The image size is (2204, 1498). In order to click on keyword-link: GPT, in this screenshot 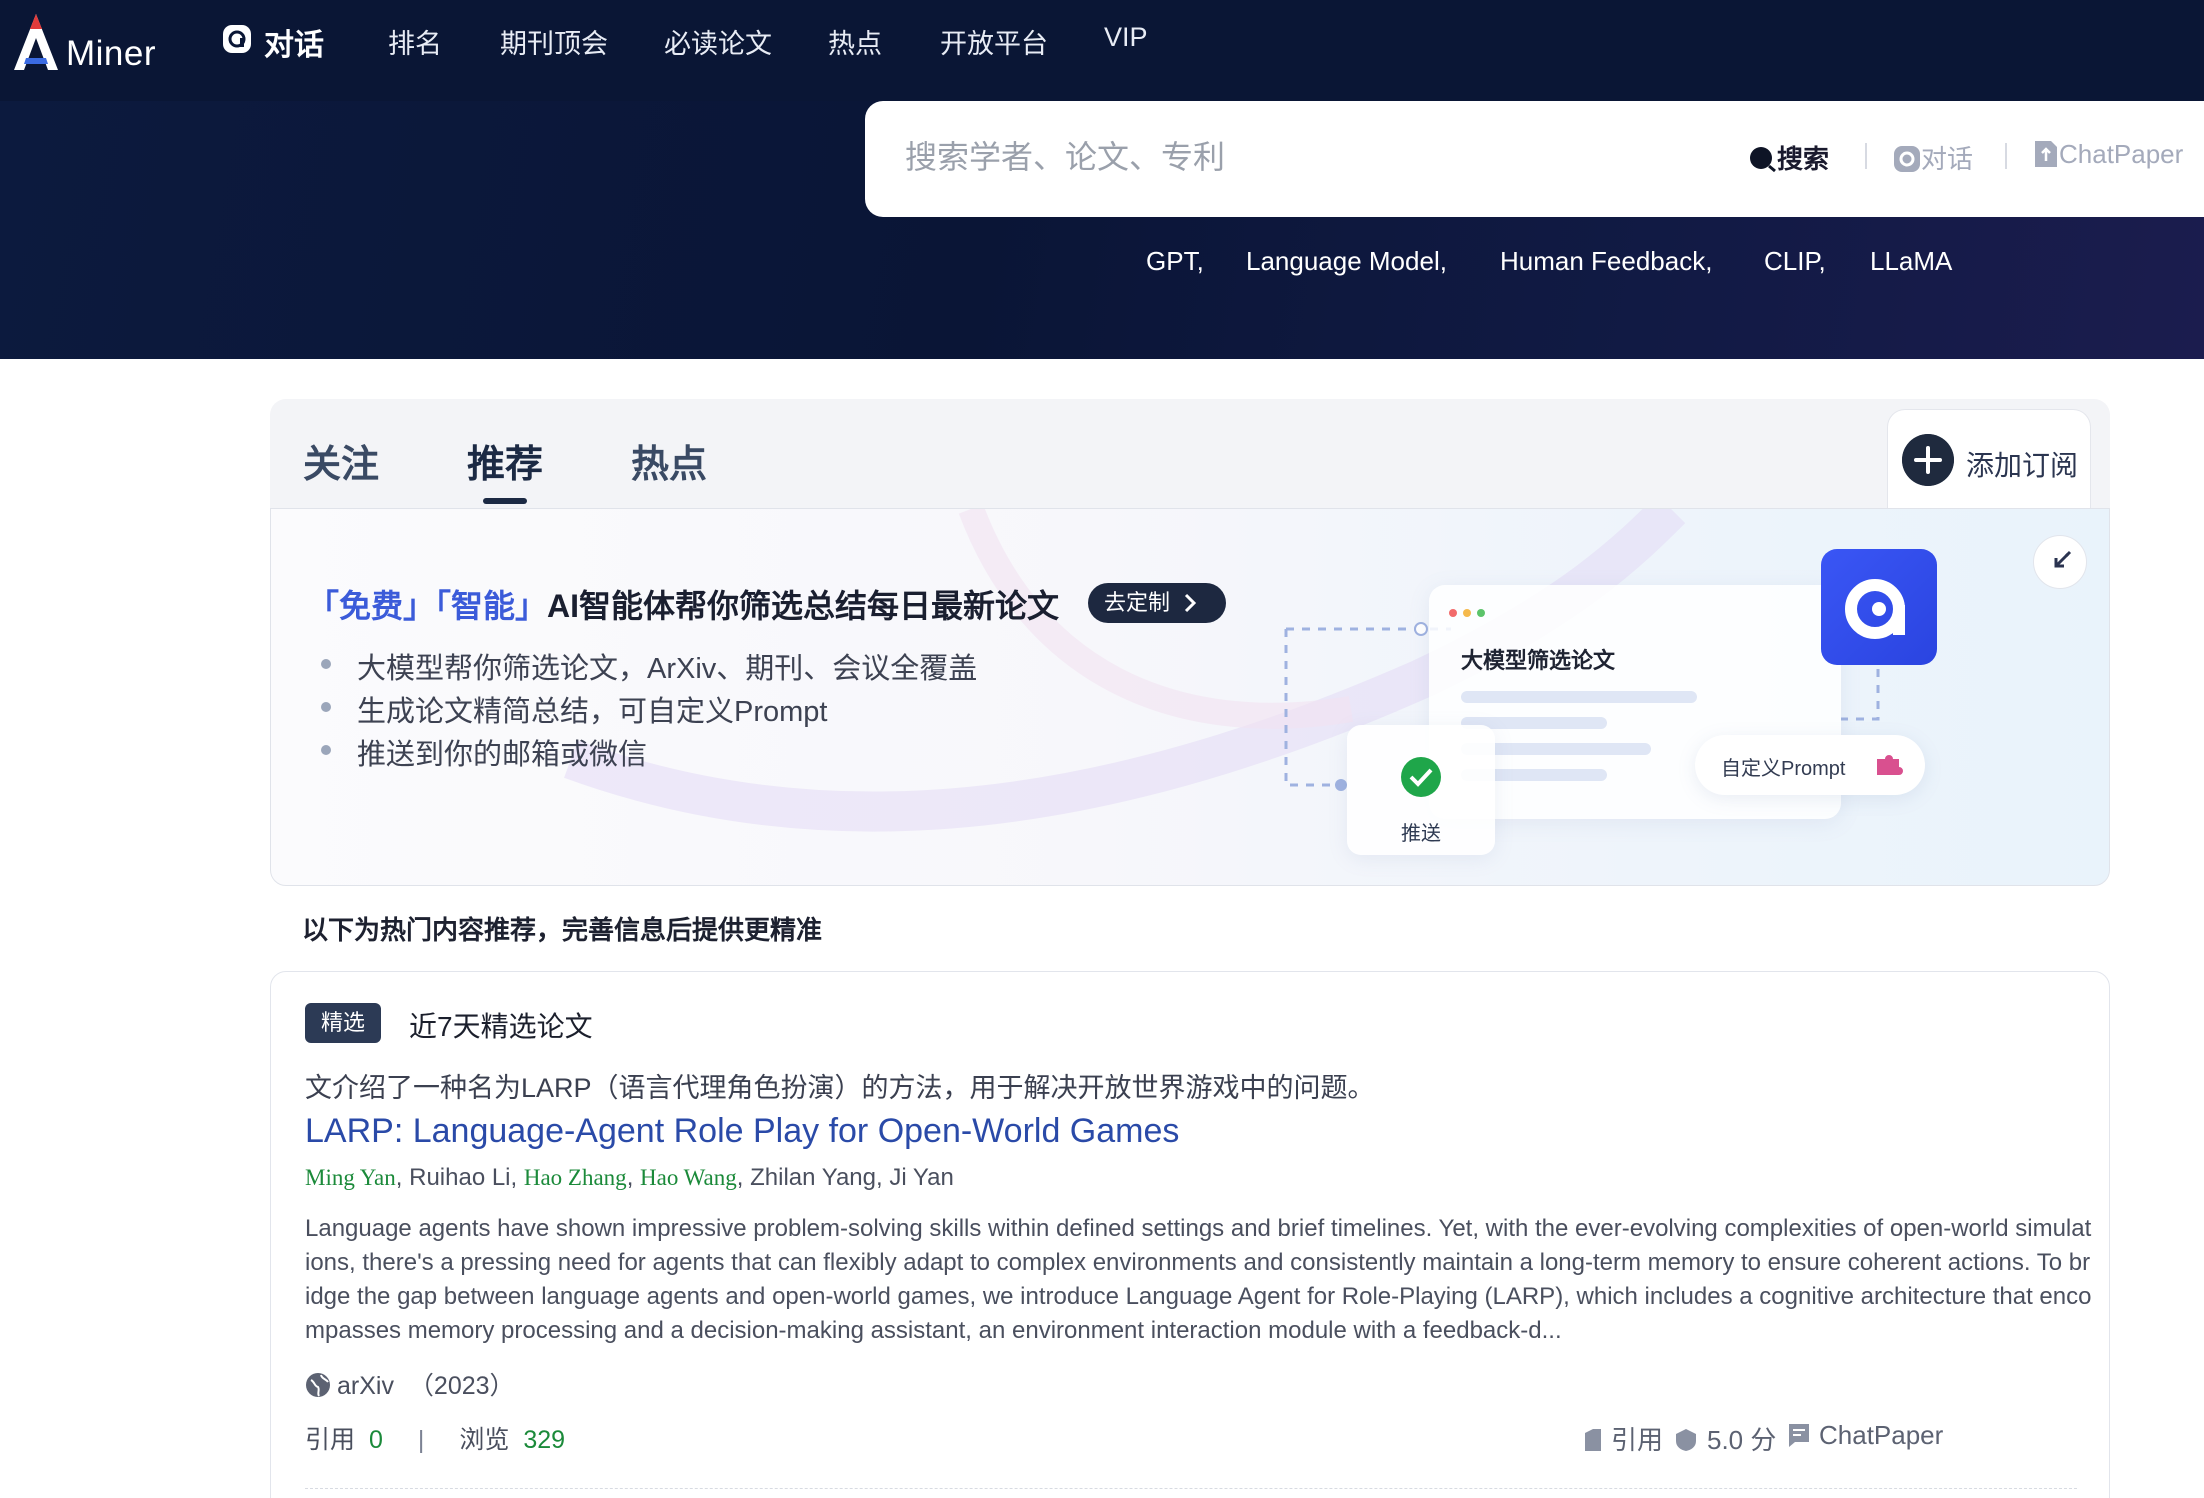, I will do `click(1175, 261)`.